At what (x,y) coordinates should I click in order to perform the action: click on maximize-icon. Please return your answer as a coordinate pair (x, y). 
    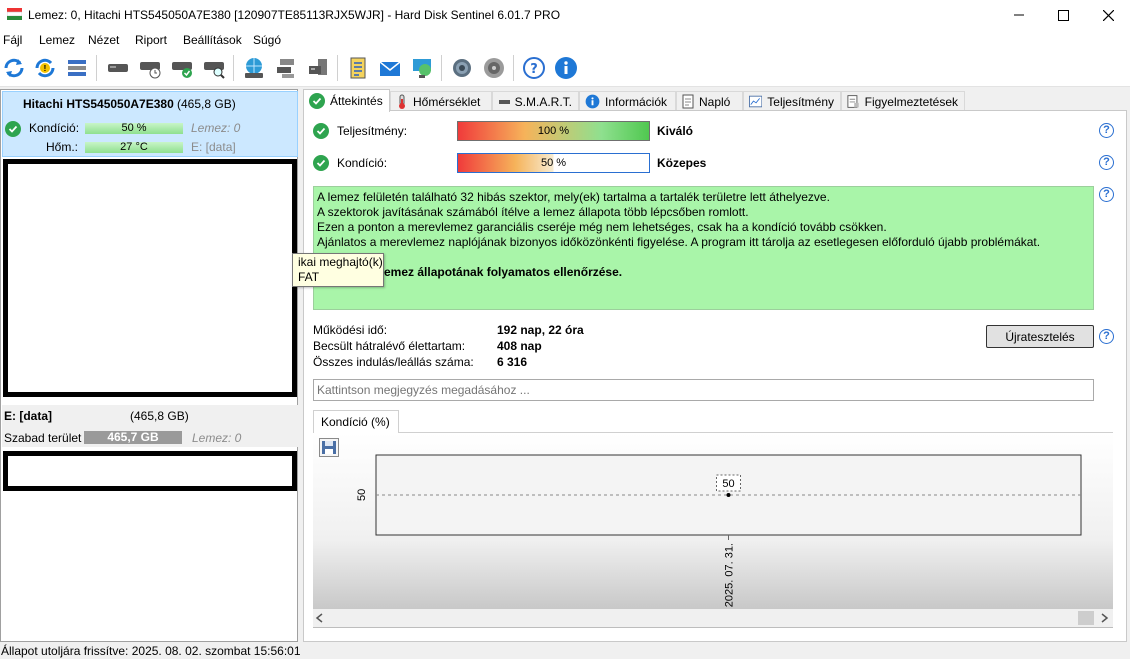
    Looking at the image, I should click on (1063, 15).